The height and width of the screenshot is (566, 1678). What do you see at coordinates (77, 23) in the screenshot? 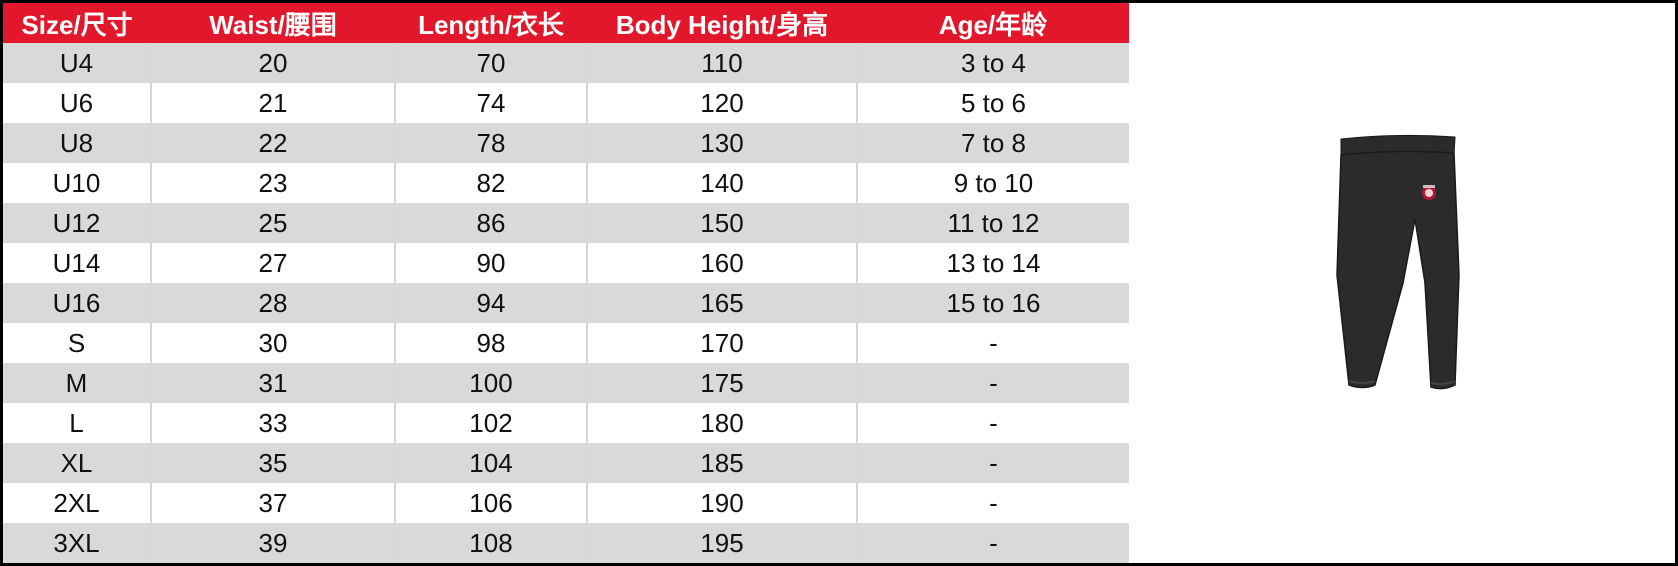
I see `header-size: Size/尺寸` at bounding box center [77, 23].